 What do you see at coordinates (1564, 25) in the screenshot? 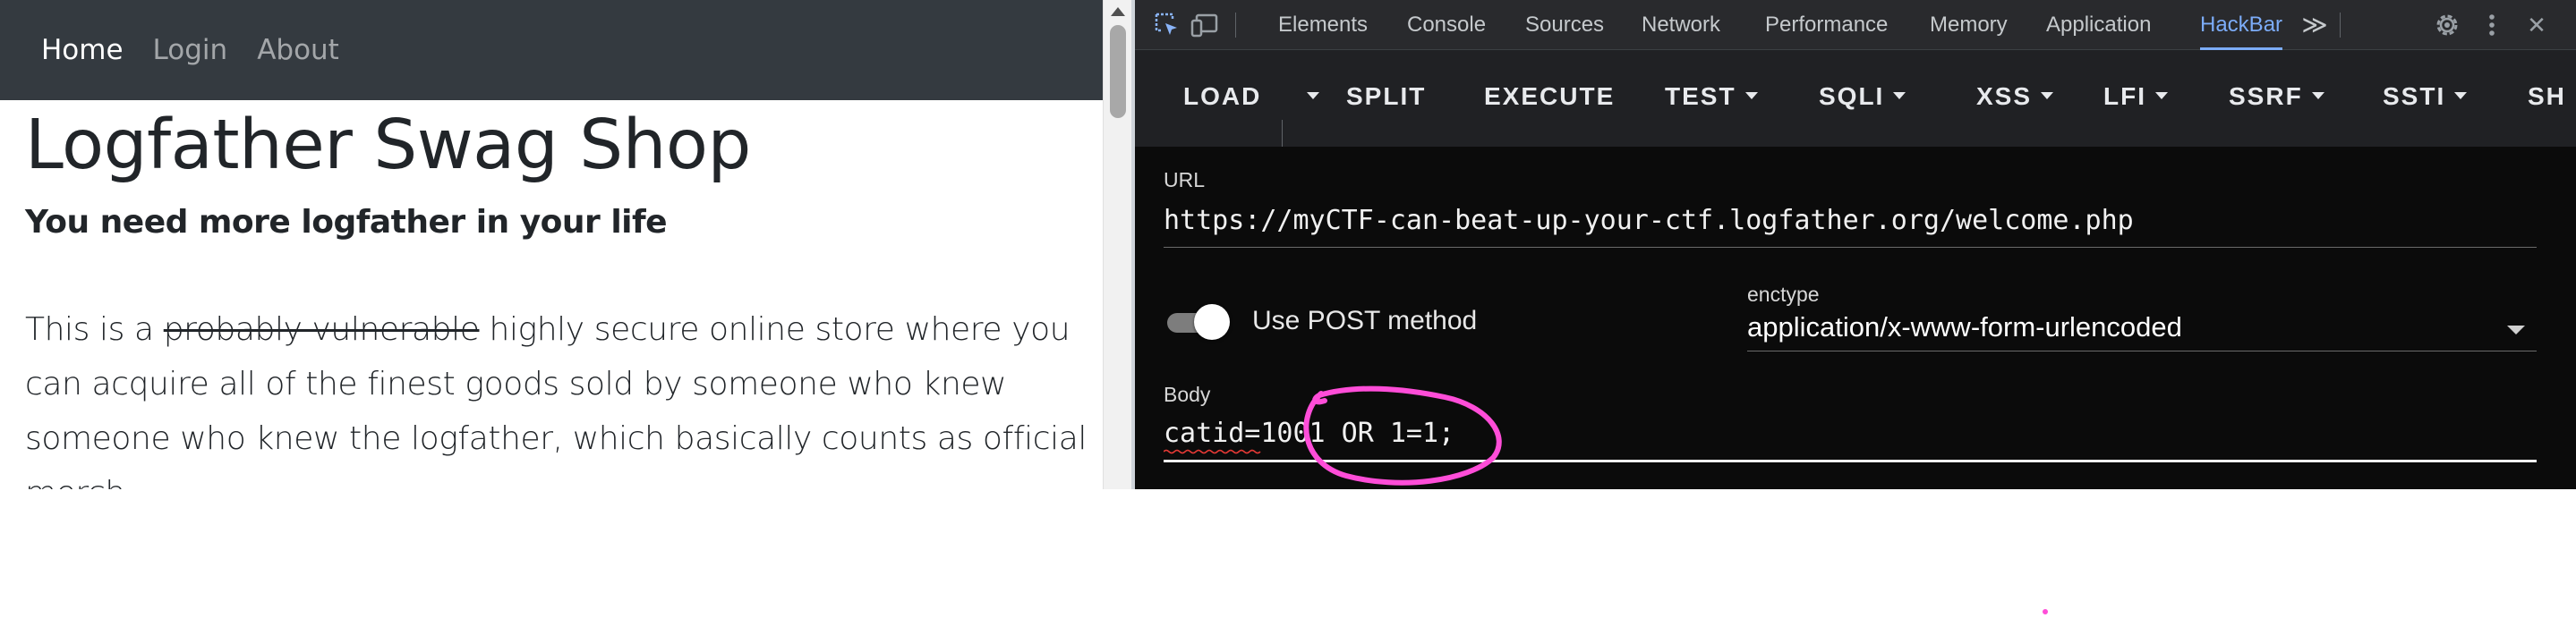
I see `tab-sources: Sources` at bounding box center [1564, 25].